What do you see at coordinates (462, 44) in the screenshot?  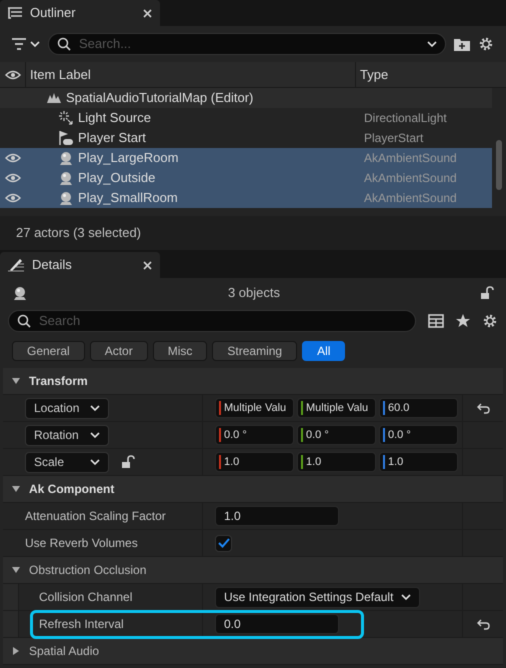 I see `add-folder-icon` at bounding box center [462, 44].